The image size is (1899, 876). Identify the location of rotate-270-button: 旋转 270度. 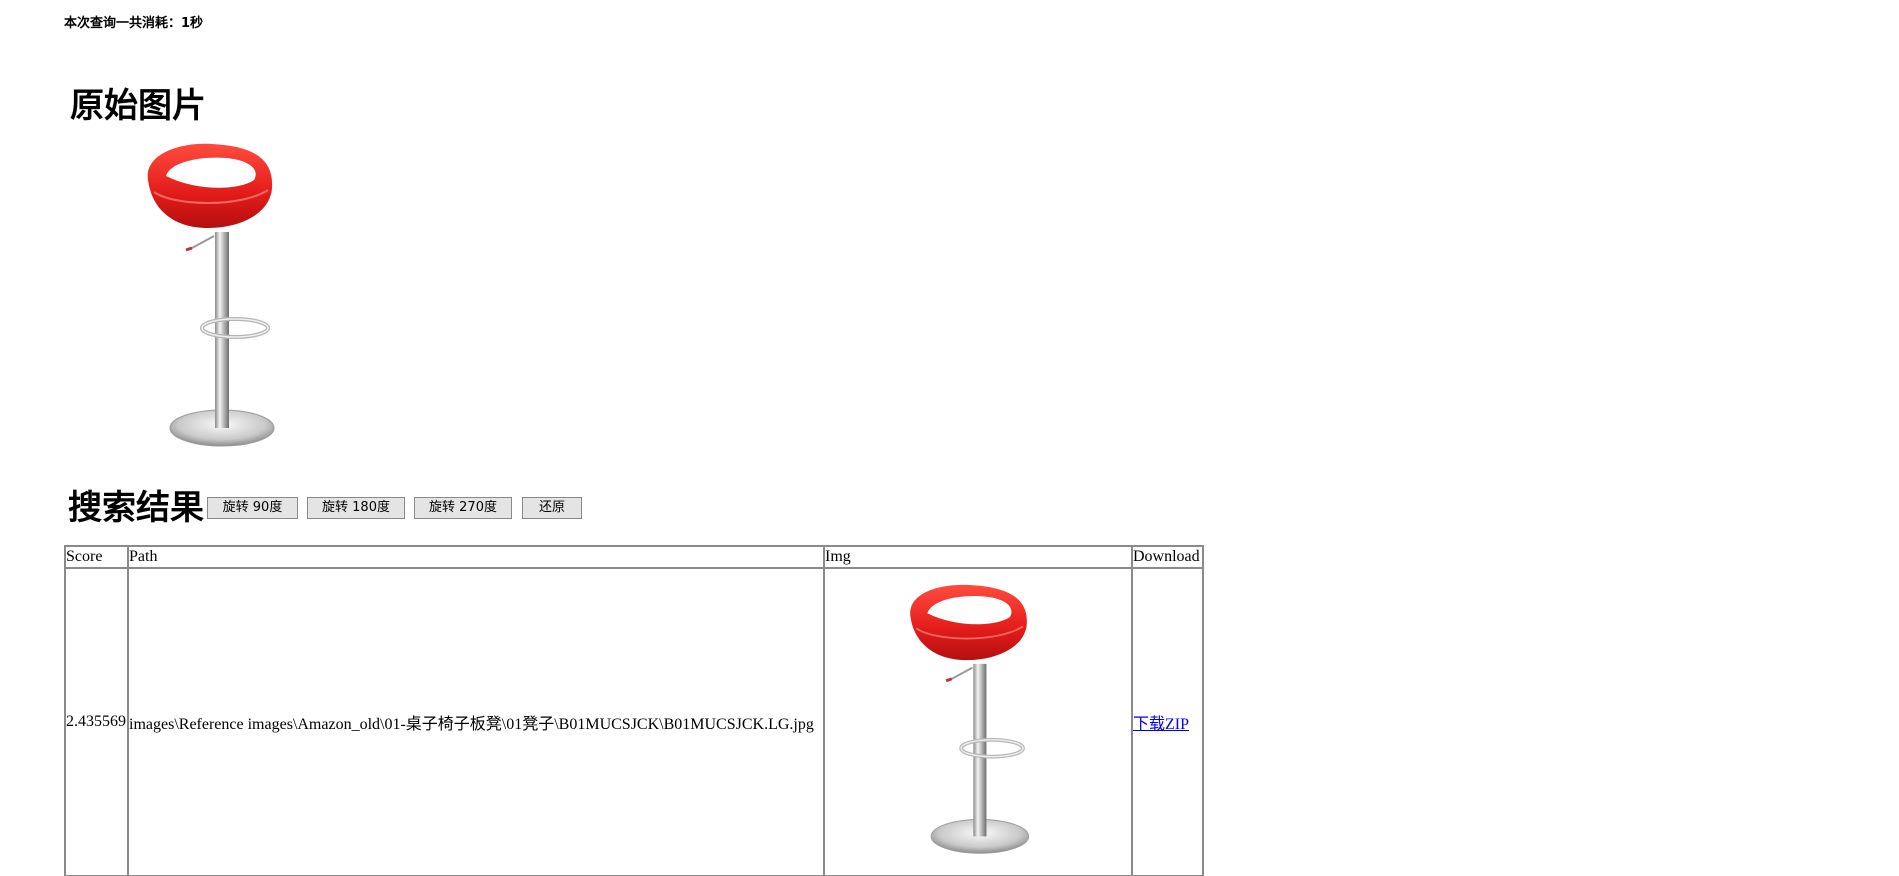
(463, 508).